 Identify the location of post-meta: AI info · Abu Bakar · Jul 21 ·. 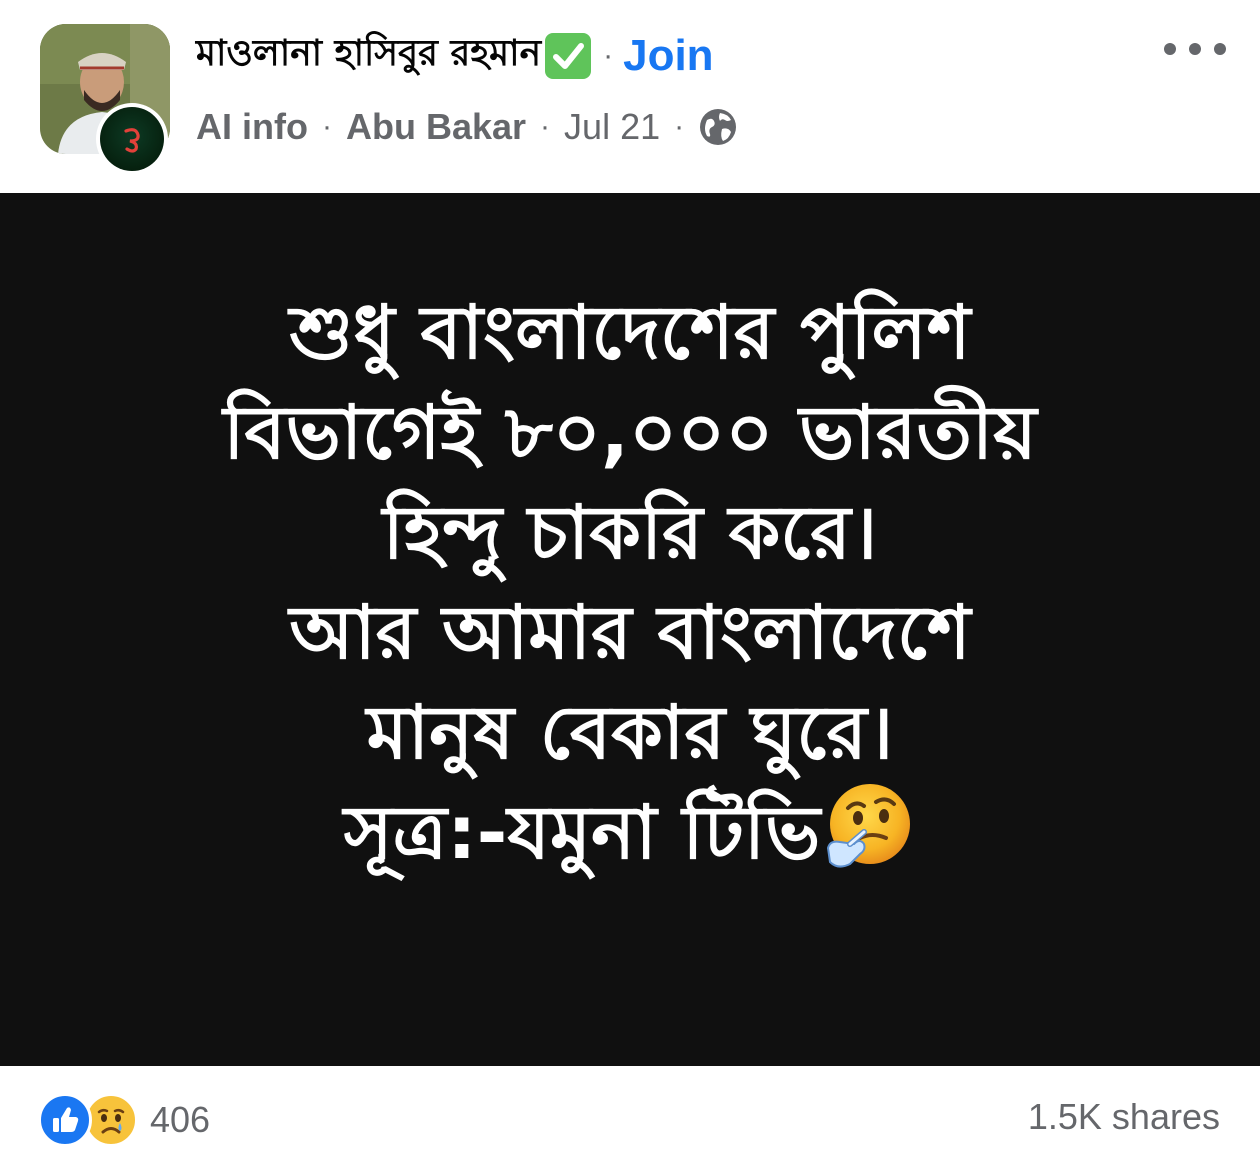
(467, 127).